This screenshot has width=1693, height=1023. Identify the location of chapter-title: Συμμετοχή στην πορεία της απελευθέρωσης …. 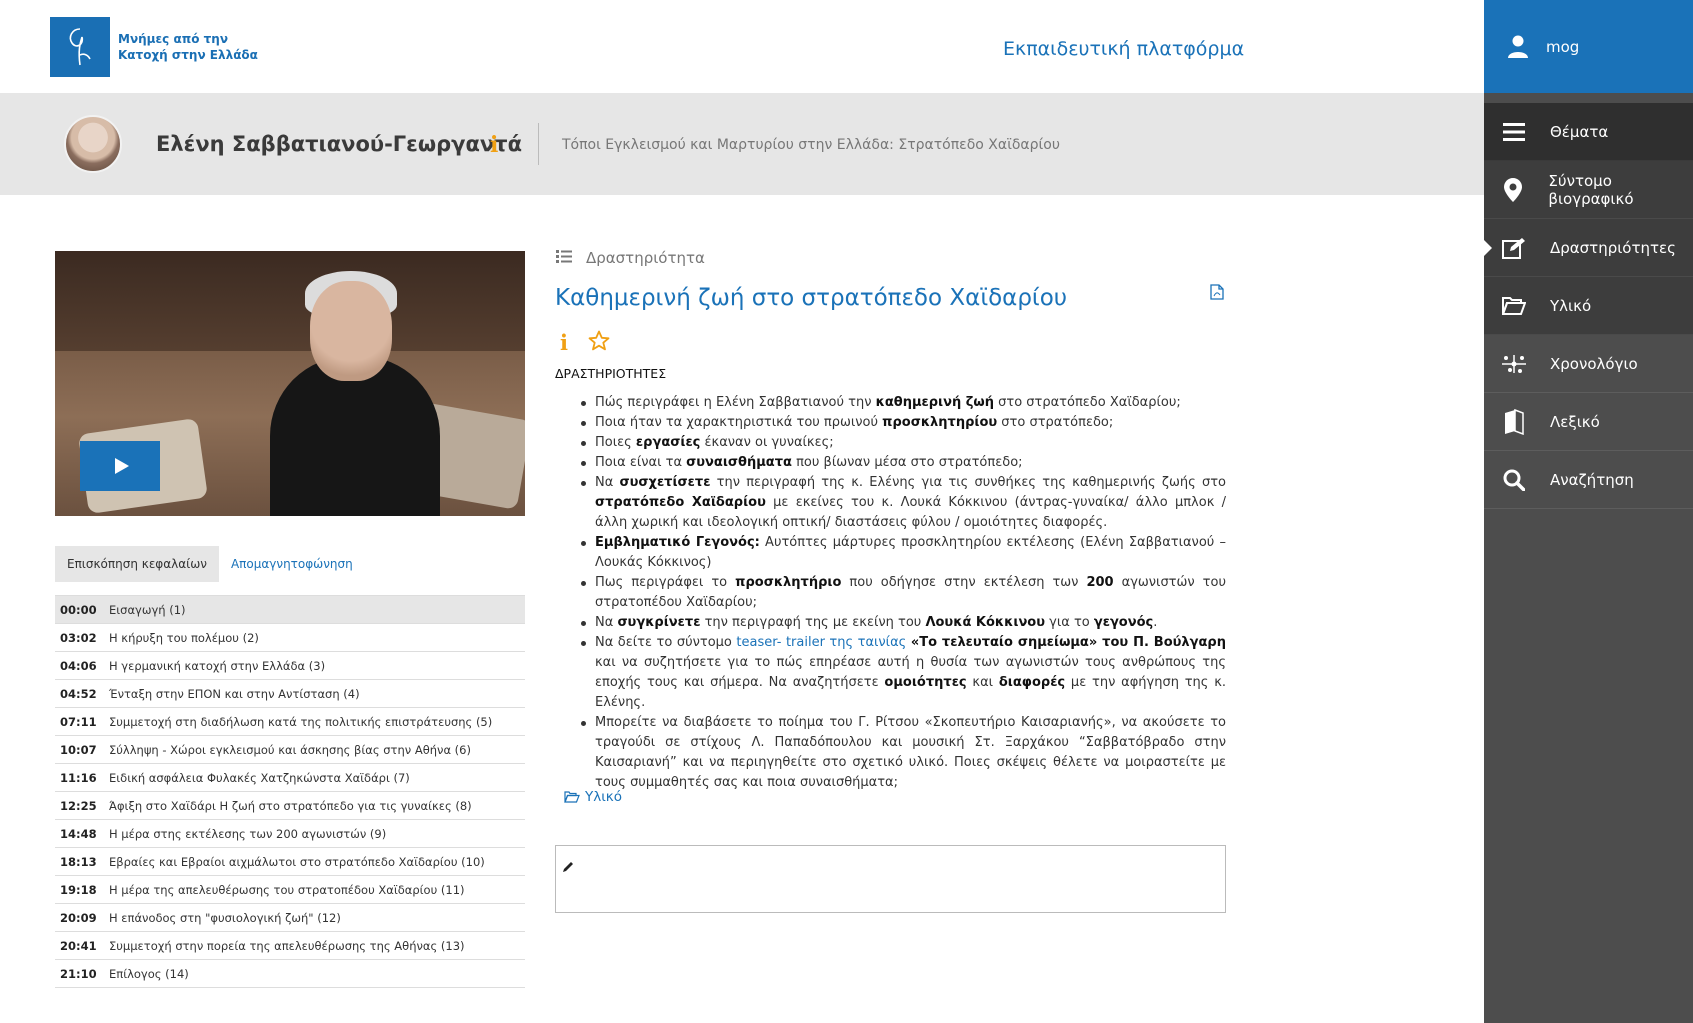
(287, 945).